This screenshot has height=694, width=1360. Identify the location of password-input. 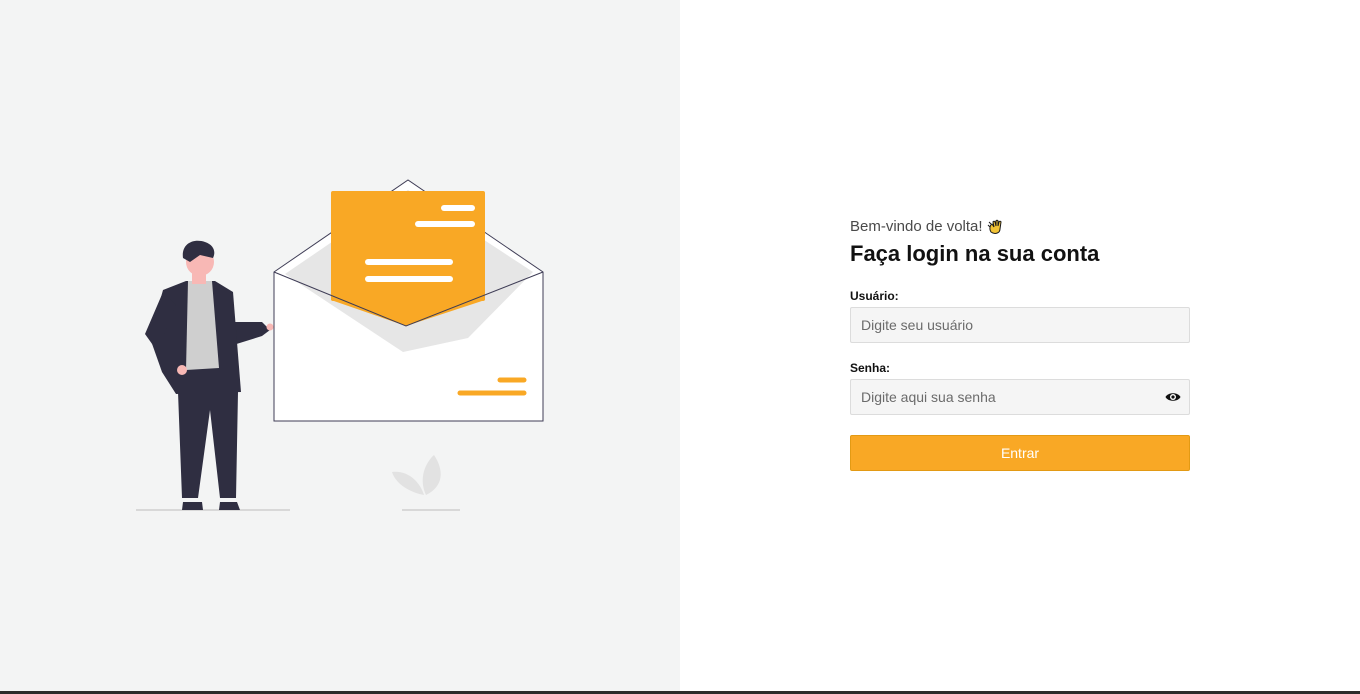
(1020, 397).